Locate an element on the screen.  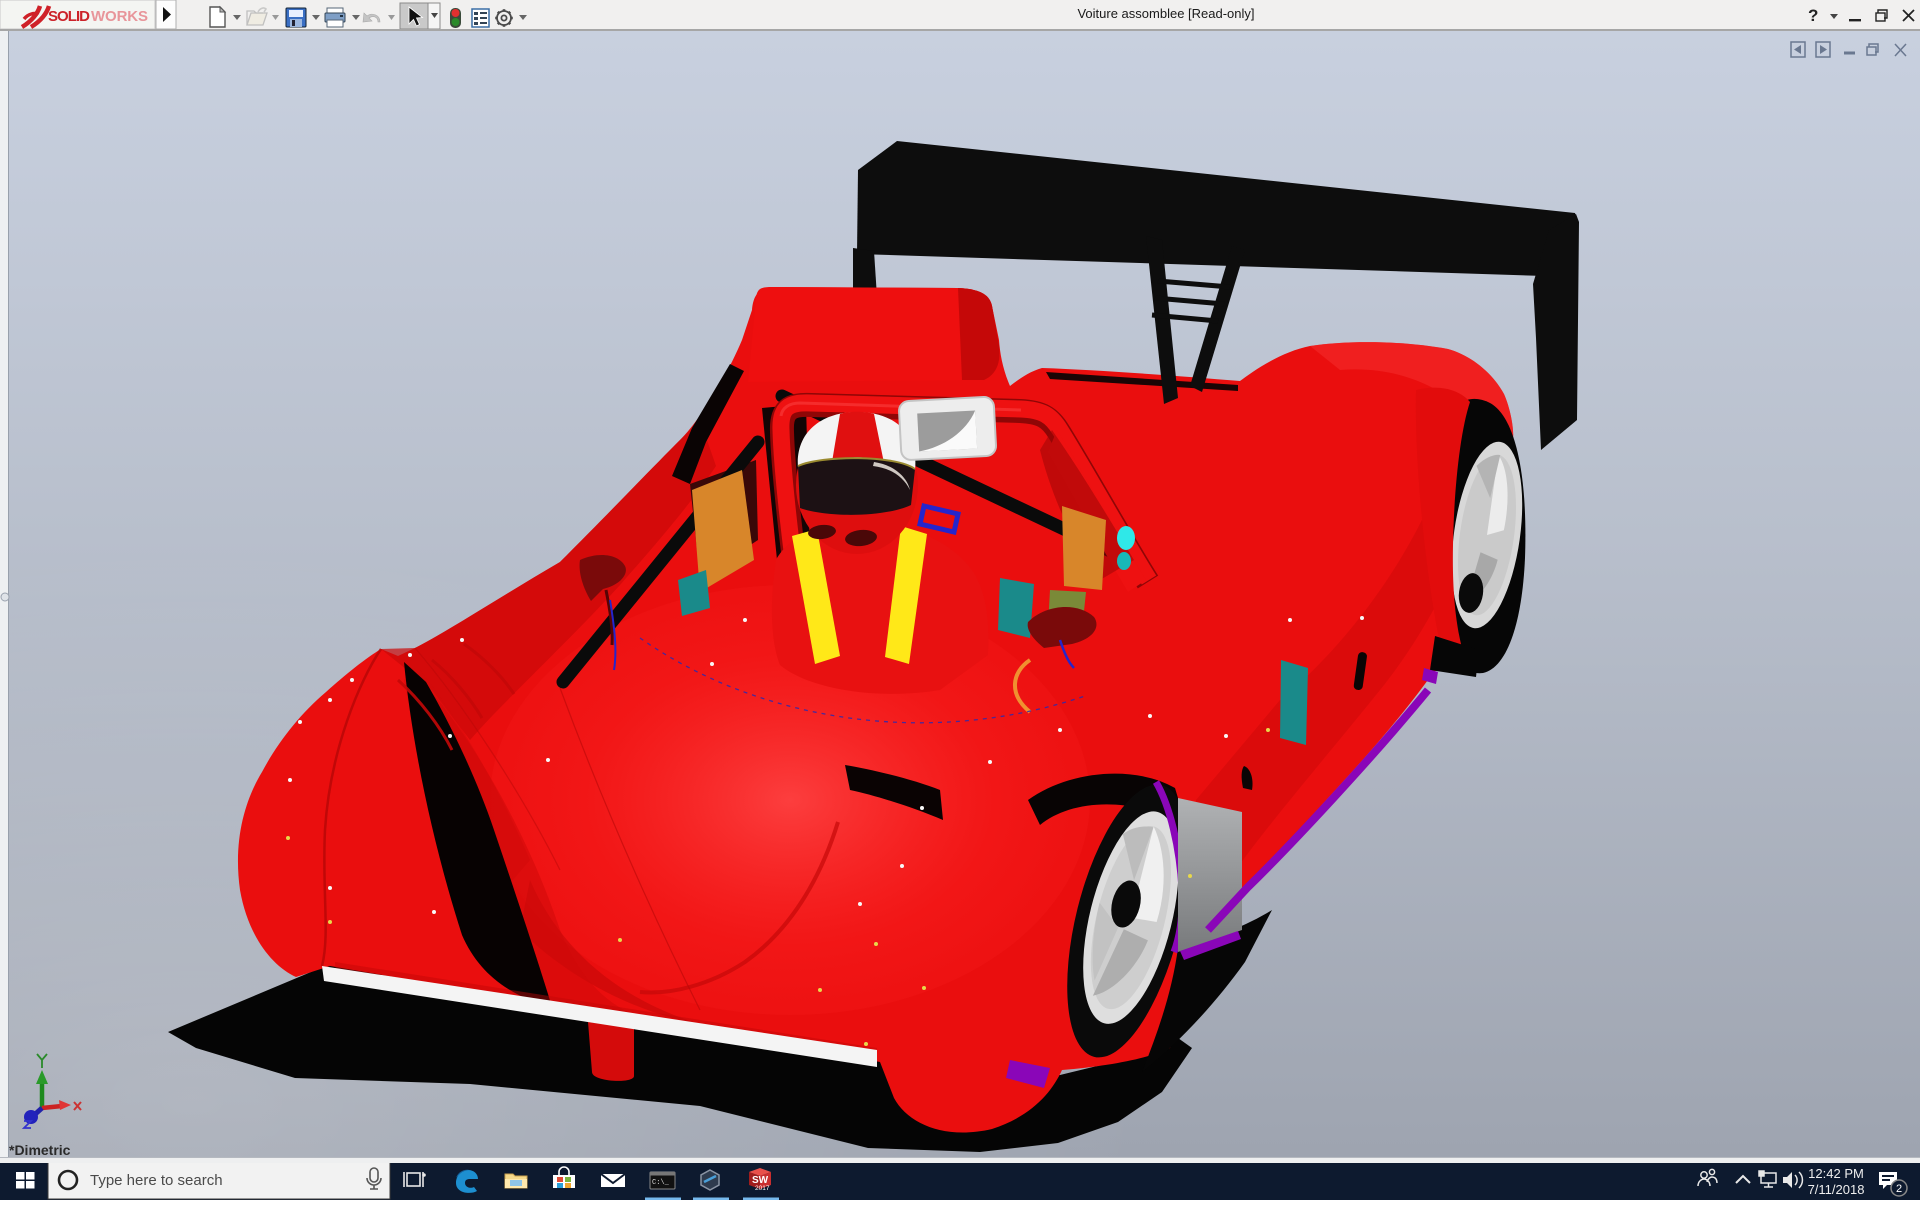
svg-text: 2 is located at coordinates (1899, 1189).